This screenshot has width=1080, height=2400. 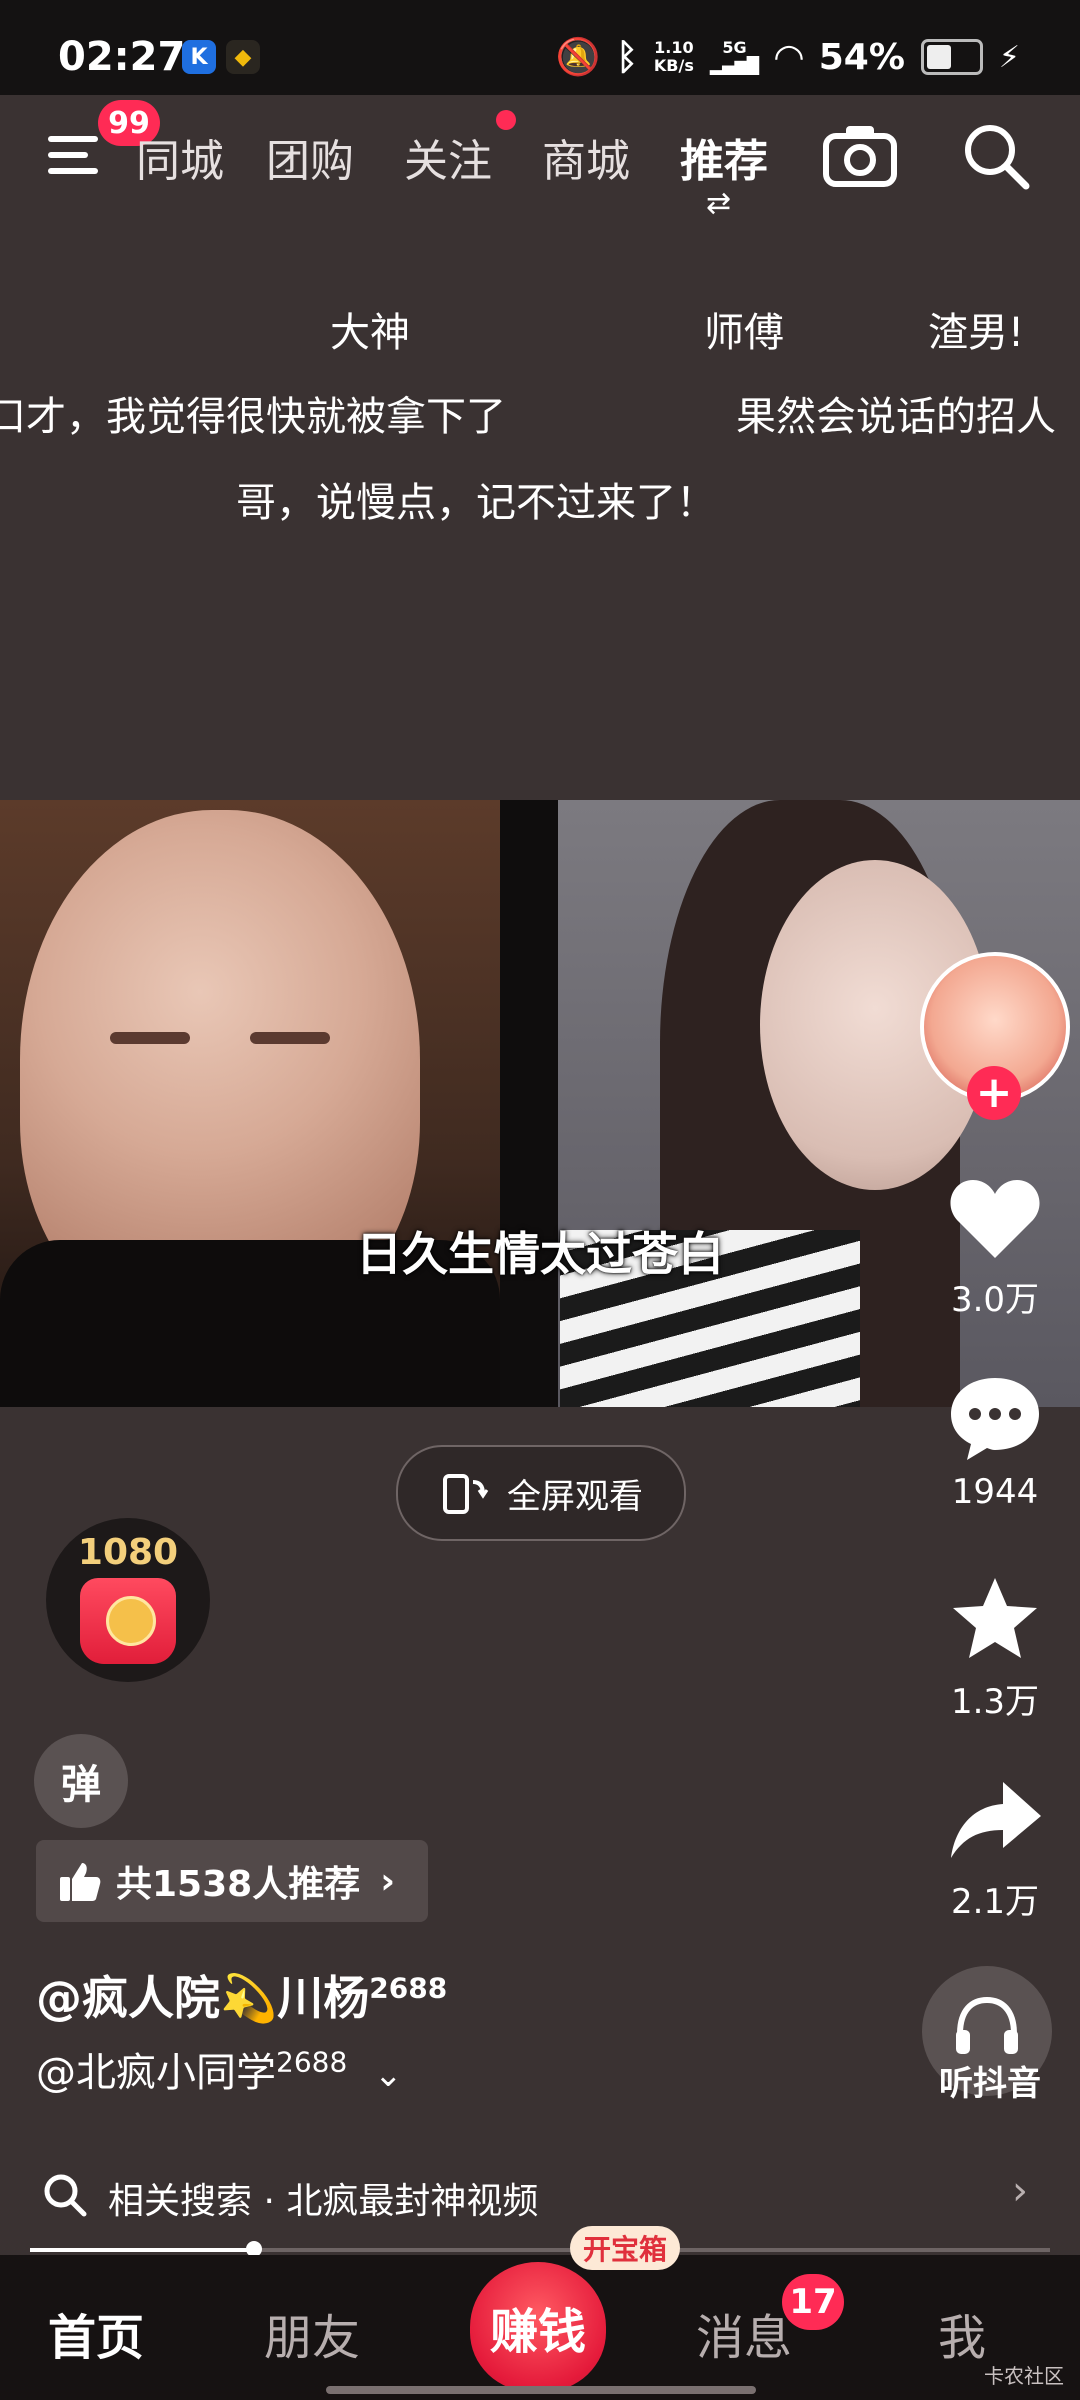 I want to click on share-button: 2.1万, so click(x=995, y=1850).